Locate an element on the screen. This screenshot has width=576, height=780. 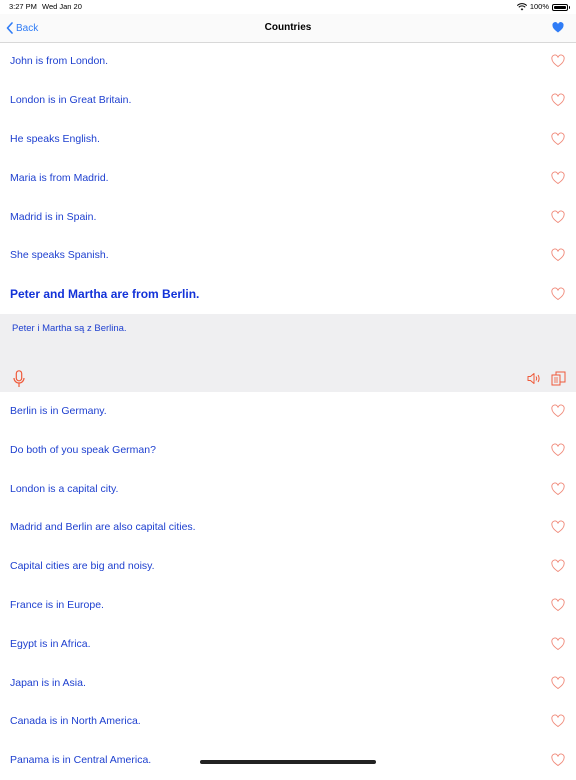
copy-icon is located at coordinates (558, 378).